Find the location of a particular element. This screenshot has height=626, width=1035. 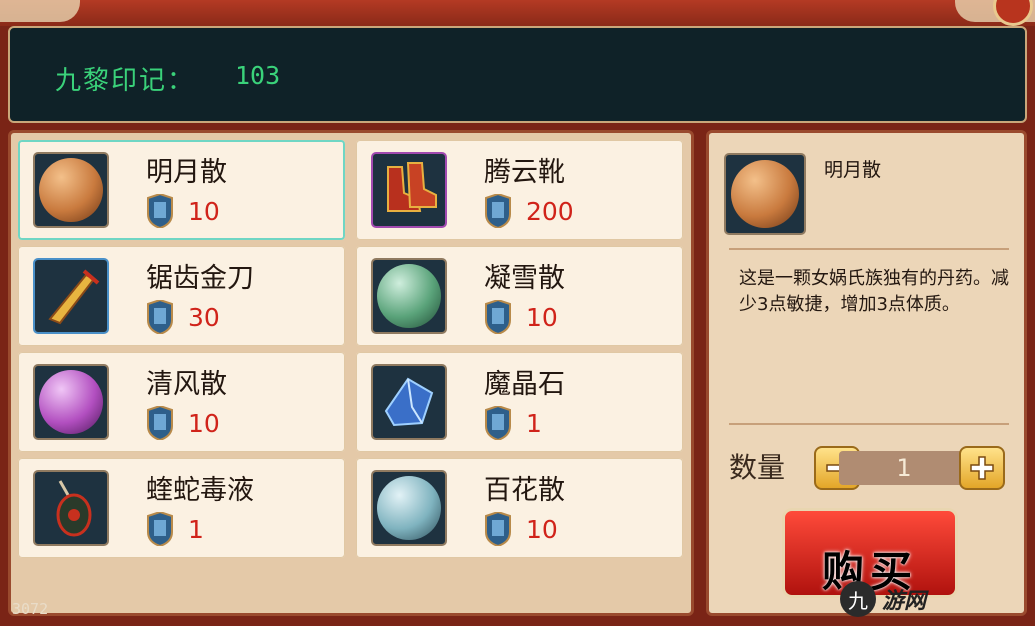

item-price: 30 is located at coordinates (204, 317).